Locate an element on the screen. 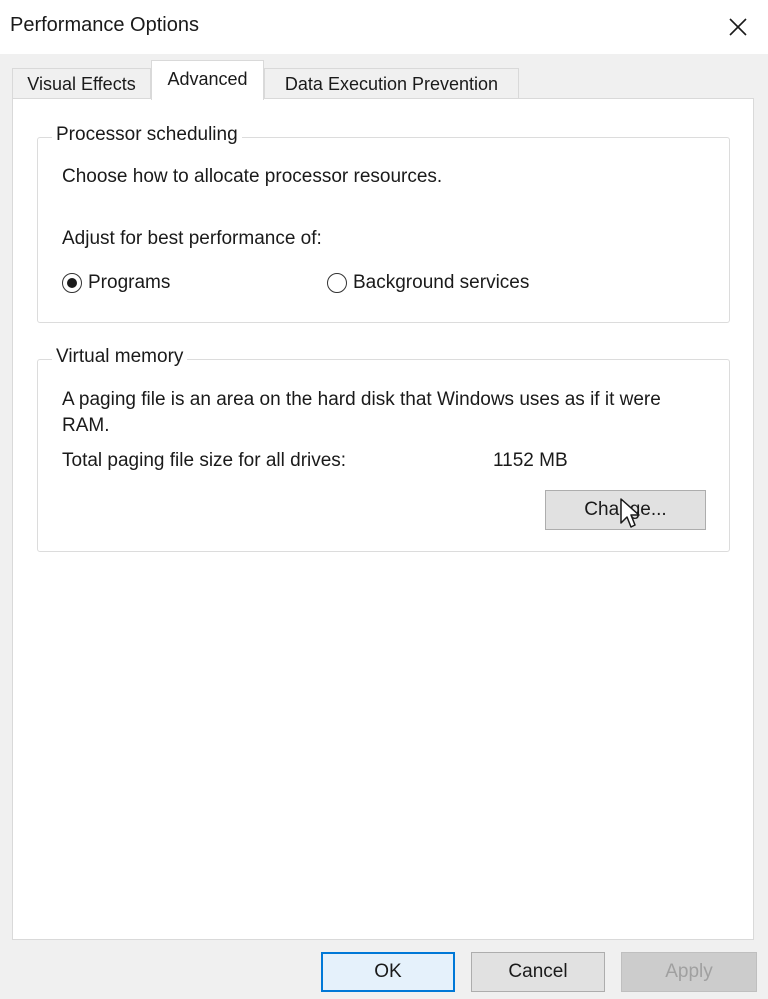 Image resolution: width=768 pixels, height=999 pixels. tab-data-execution-prevention: Data Execution Prevention is located at coordinates (391, 84).